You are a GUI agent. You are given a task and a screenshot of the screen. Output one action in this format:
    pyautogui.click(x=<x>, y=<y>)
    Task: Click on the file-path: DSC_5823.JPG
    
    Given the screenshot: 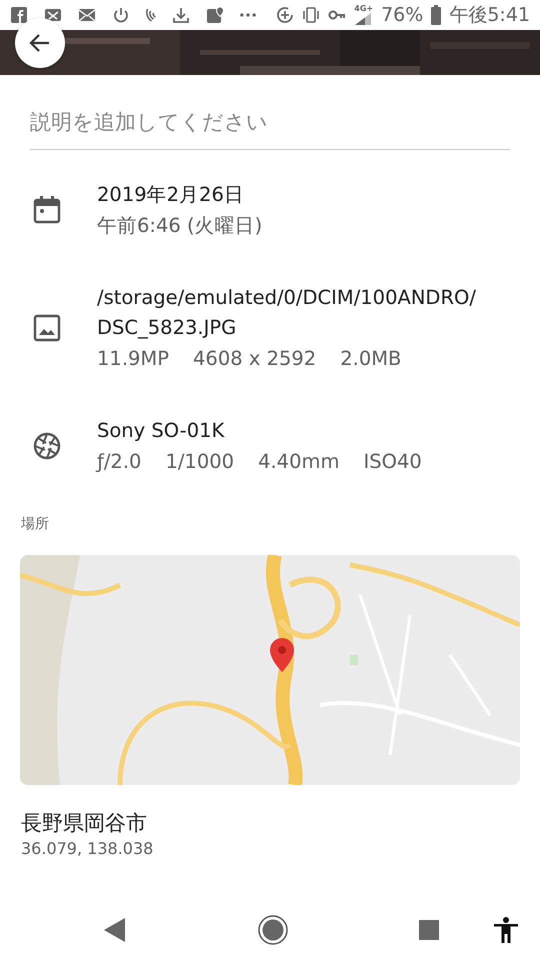 What is the action you would take?
    pyautogui.click(x=167, y=327)
    